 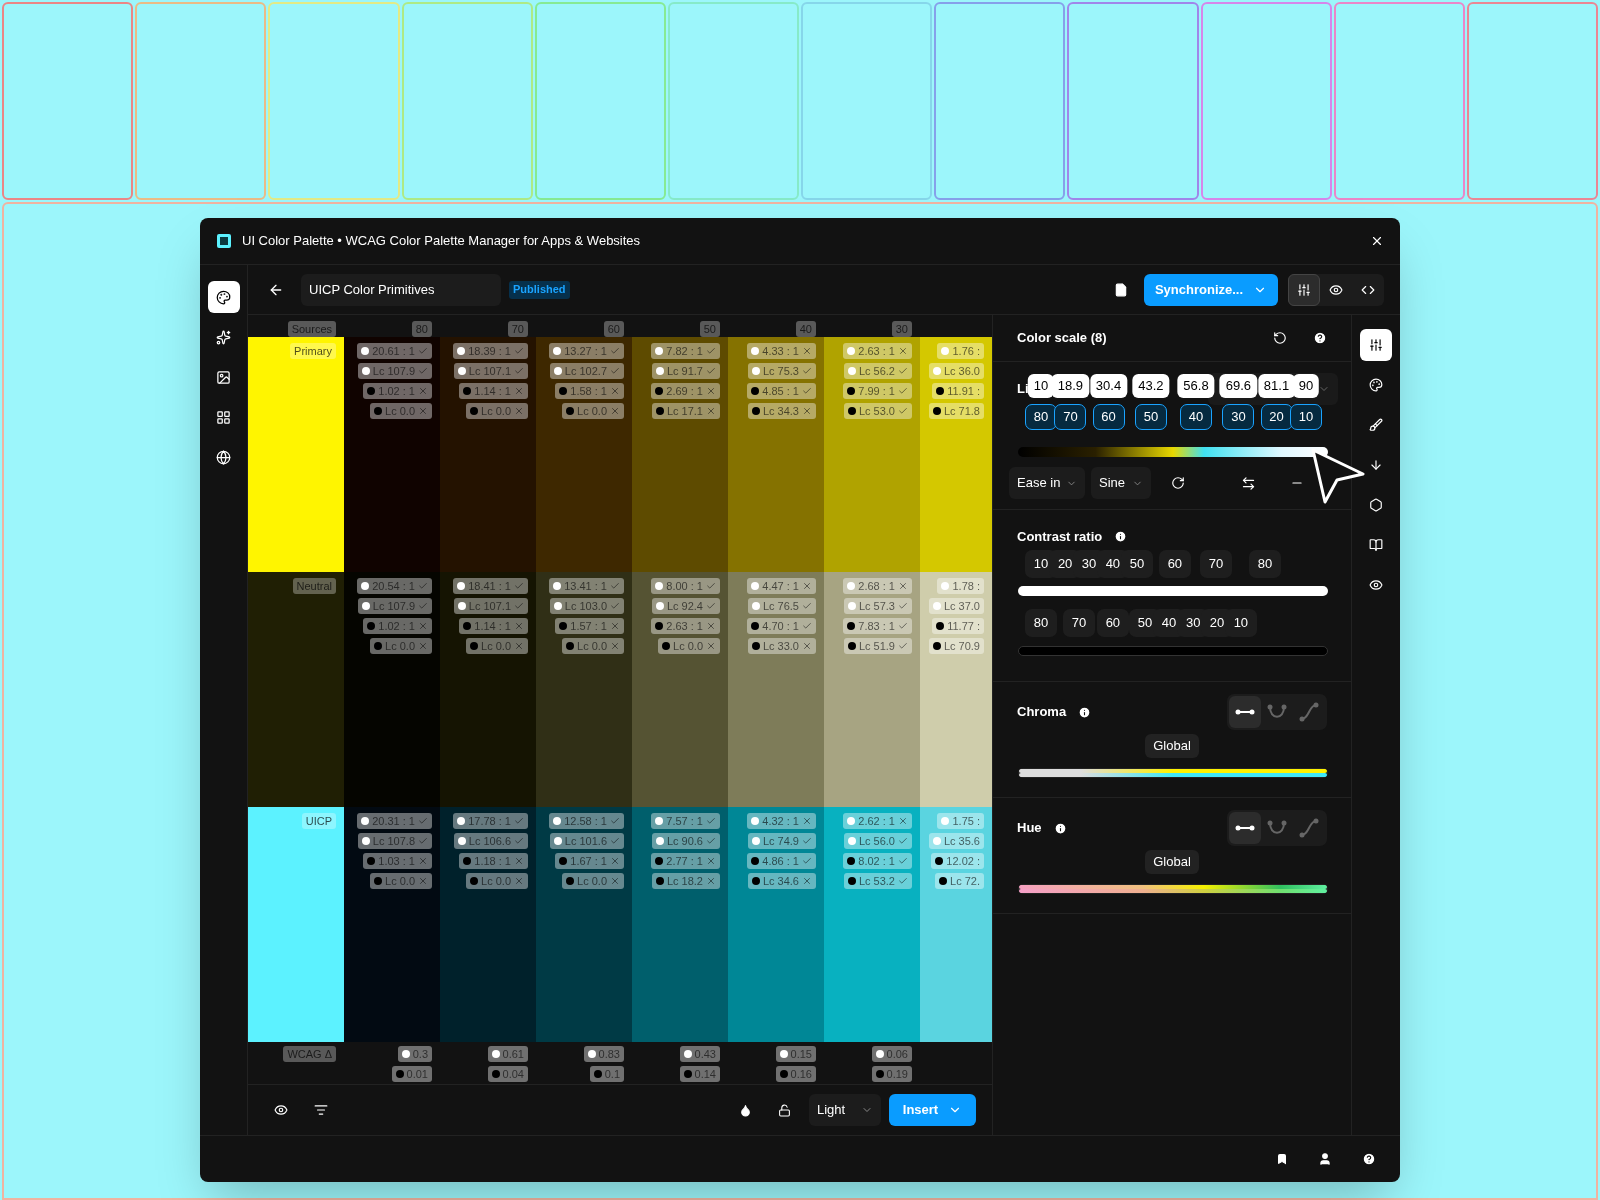 What do you see at coordinates (420, 1054) in the screenshot?
I see `contrast-value: 0.3` at bounding box center [420, 1054].